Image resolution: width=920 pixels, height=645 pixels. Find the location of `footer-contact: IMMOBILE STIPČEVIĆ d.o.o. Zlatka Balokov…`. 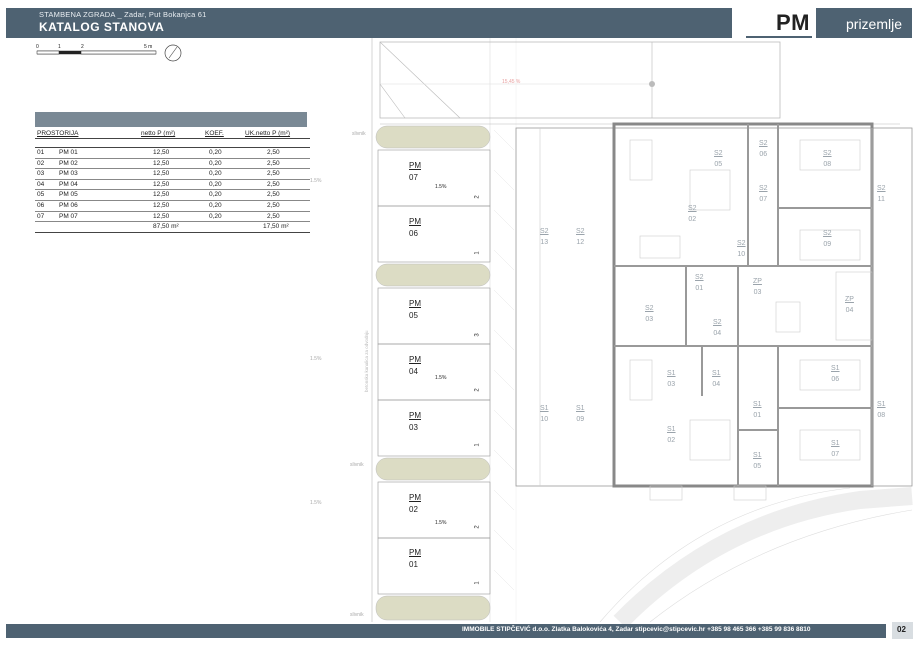

footer-contact: IMMOBILE STIPČEVIĆ d.o.o. Zlatka Balokov… is located at coordinates (636, 629).